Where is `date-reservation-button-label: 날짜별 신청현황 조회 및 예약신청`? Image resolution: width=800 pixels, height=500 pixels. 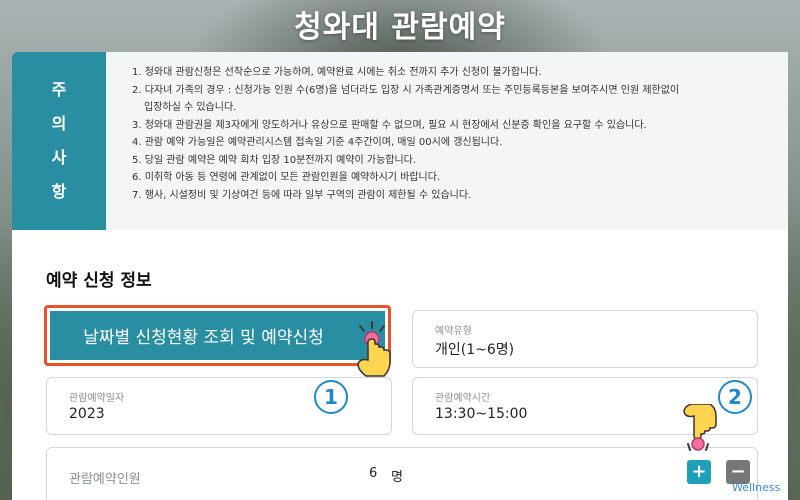
date-reservation-button-label: 날짜별 신청현황 조회 및 예약신청 is located at coordinates (217, 335).